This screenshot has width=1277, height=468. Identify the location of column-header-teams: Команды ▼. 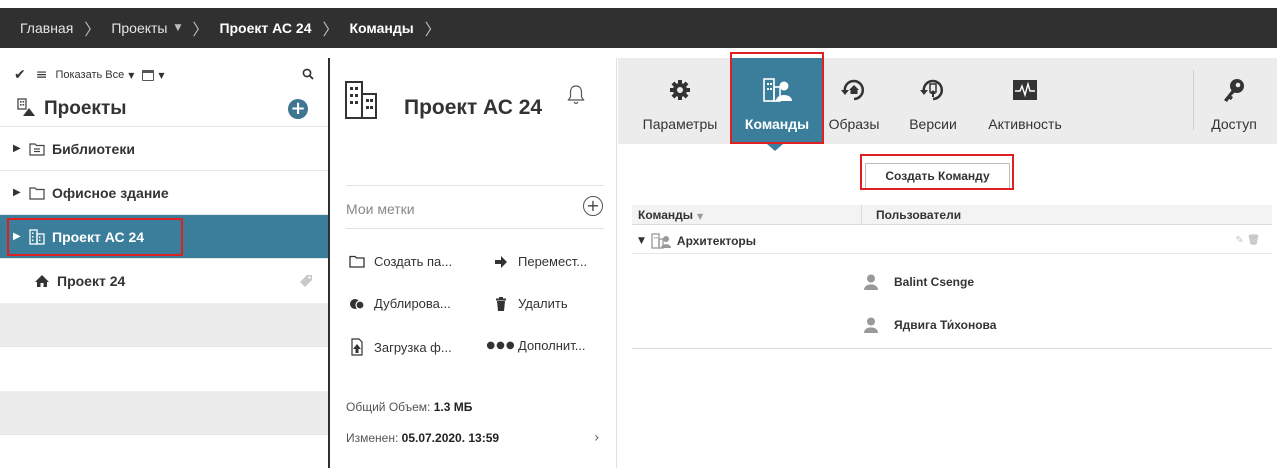
(670, 215).